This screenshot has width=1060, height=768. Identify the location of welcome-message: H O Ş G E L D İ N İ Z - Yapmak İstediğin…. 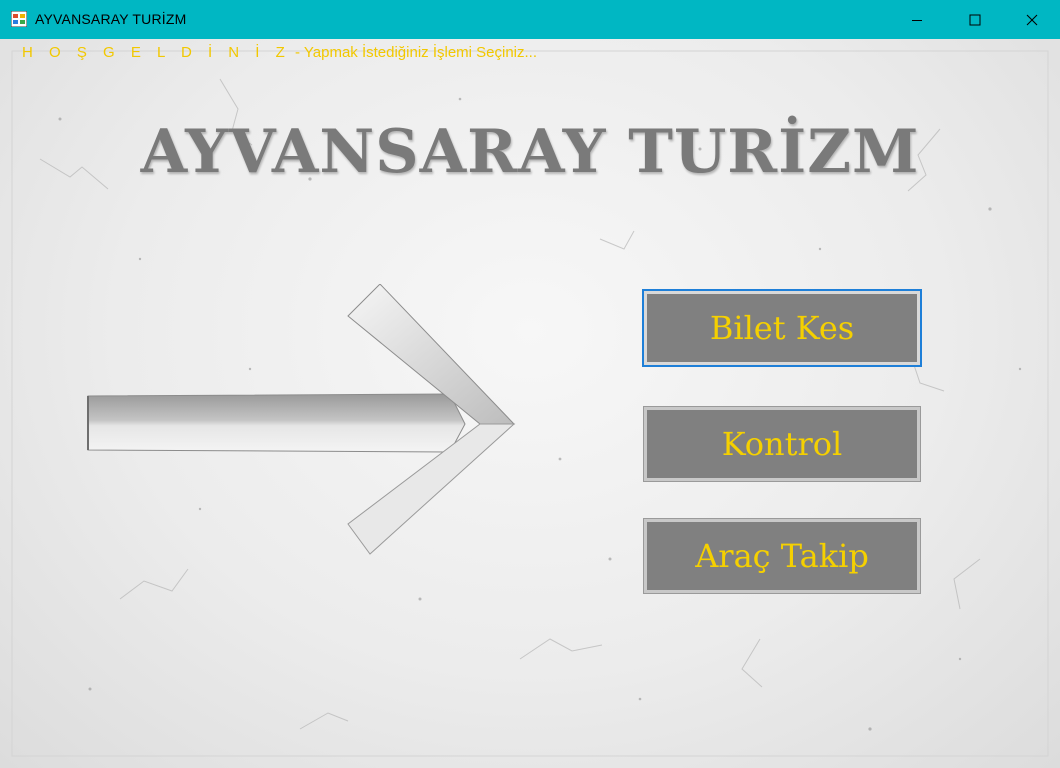
(279, 52).